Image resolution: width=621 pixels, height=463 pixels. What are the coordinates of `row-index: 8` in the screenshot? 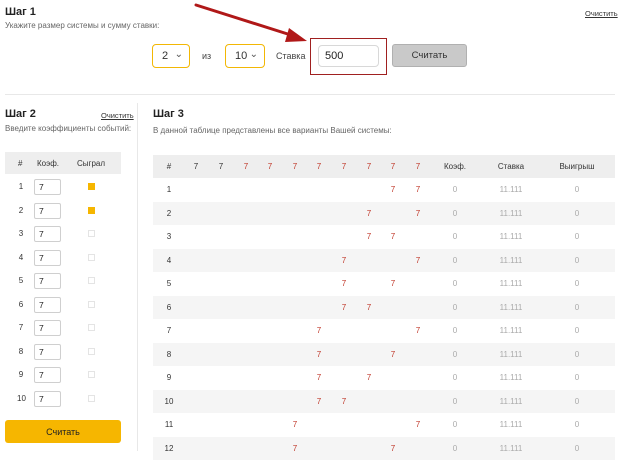 It's located at (169, 354).